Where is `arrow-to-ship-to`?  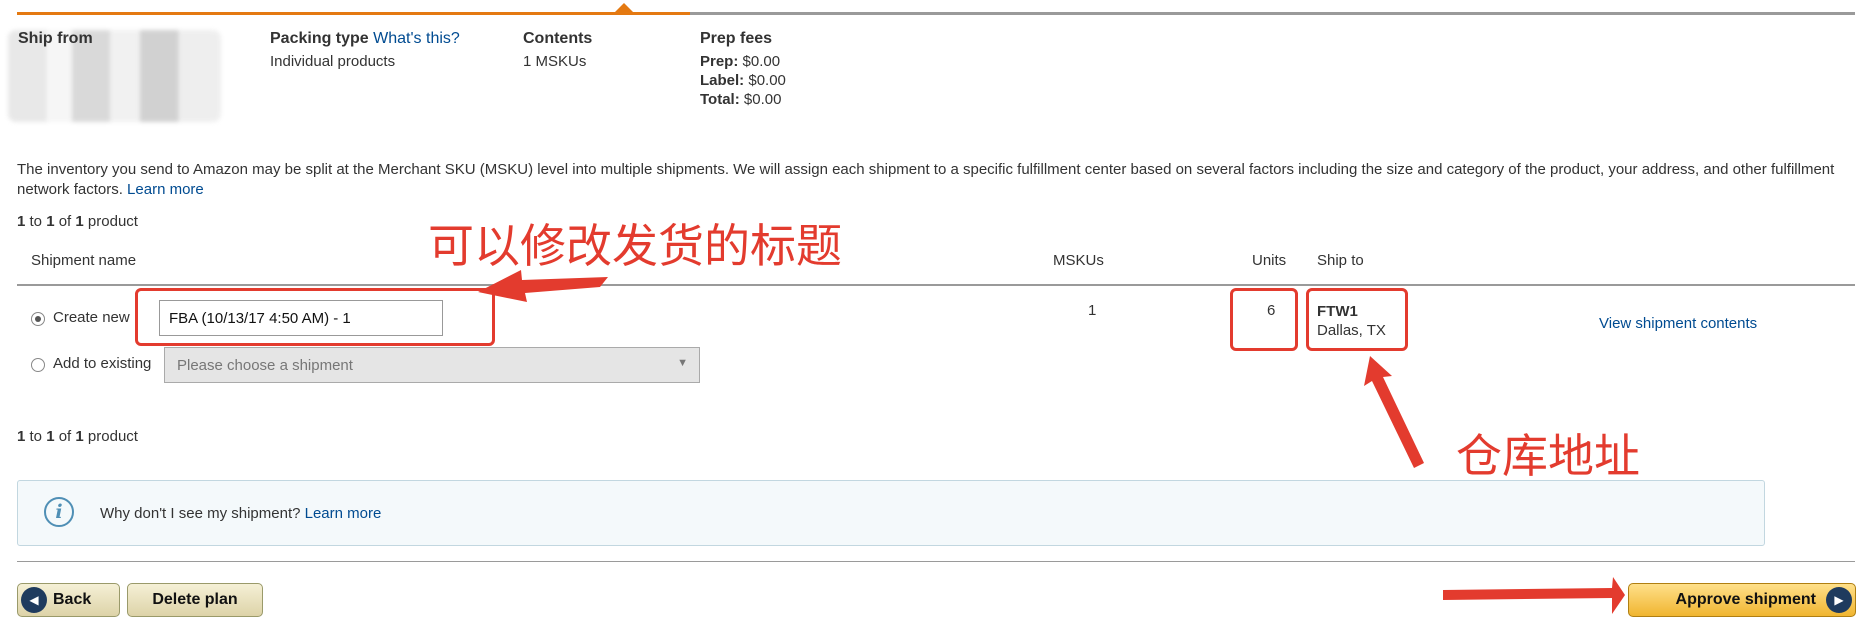 arrow-to-ship-to is located at coordinates (1394, 412).